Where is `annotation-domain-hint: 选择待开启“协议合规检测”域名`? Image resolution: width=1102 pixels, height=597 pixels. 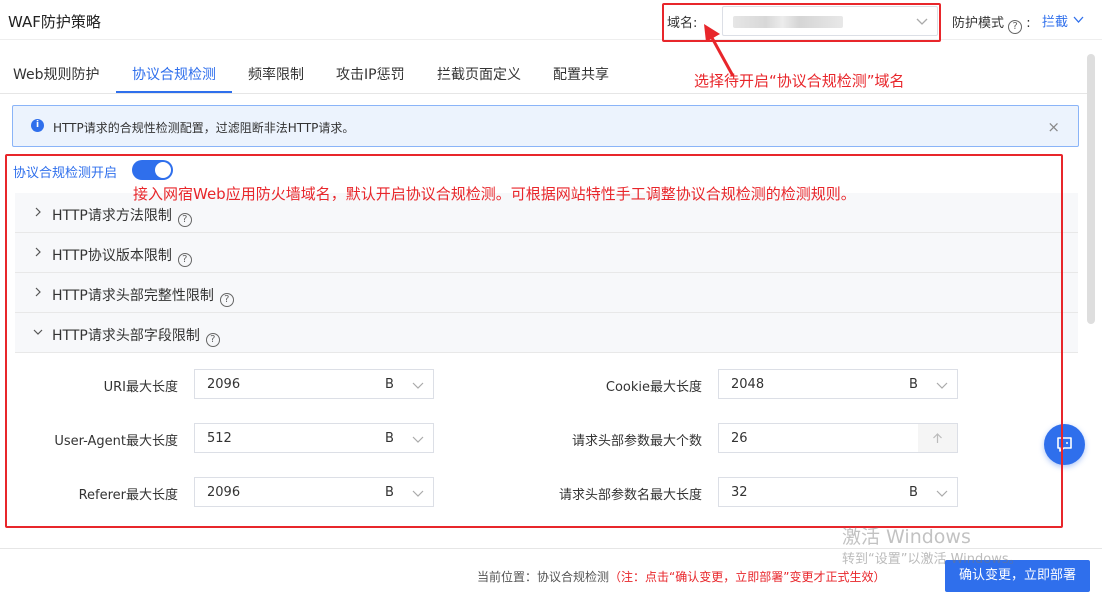
annotation-domain-hint: 选择待开启“协议合规检测”域名 is located at coordinates (799, 81).